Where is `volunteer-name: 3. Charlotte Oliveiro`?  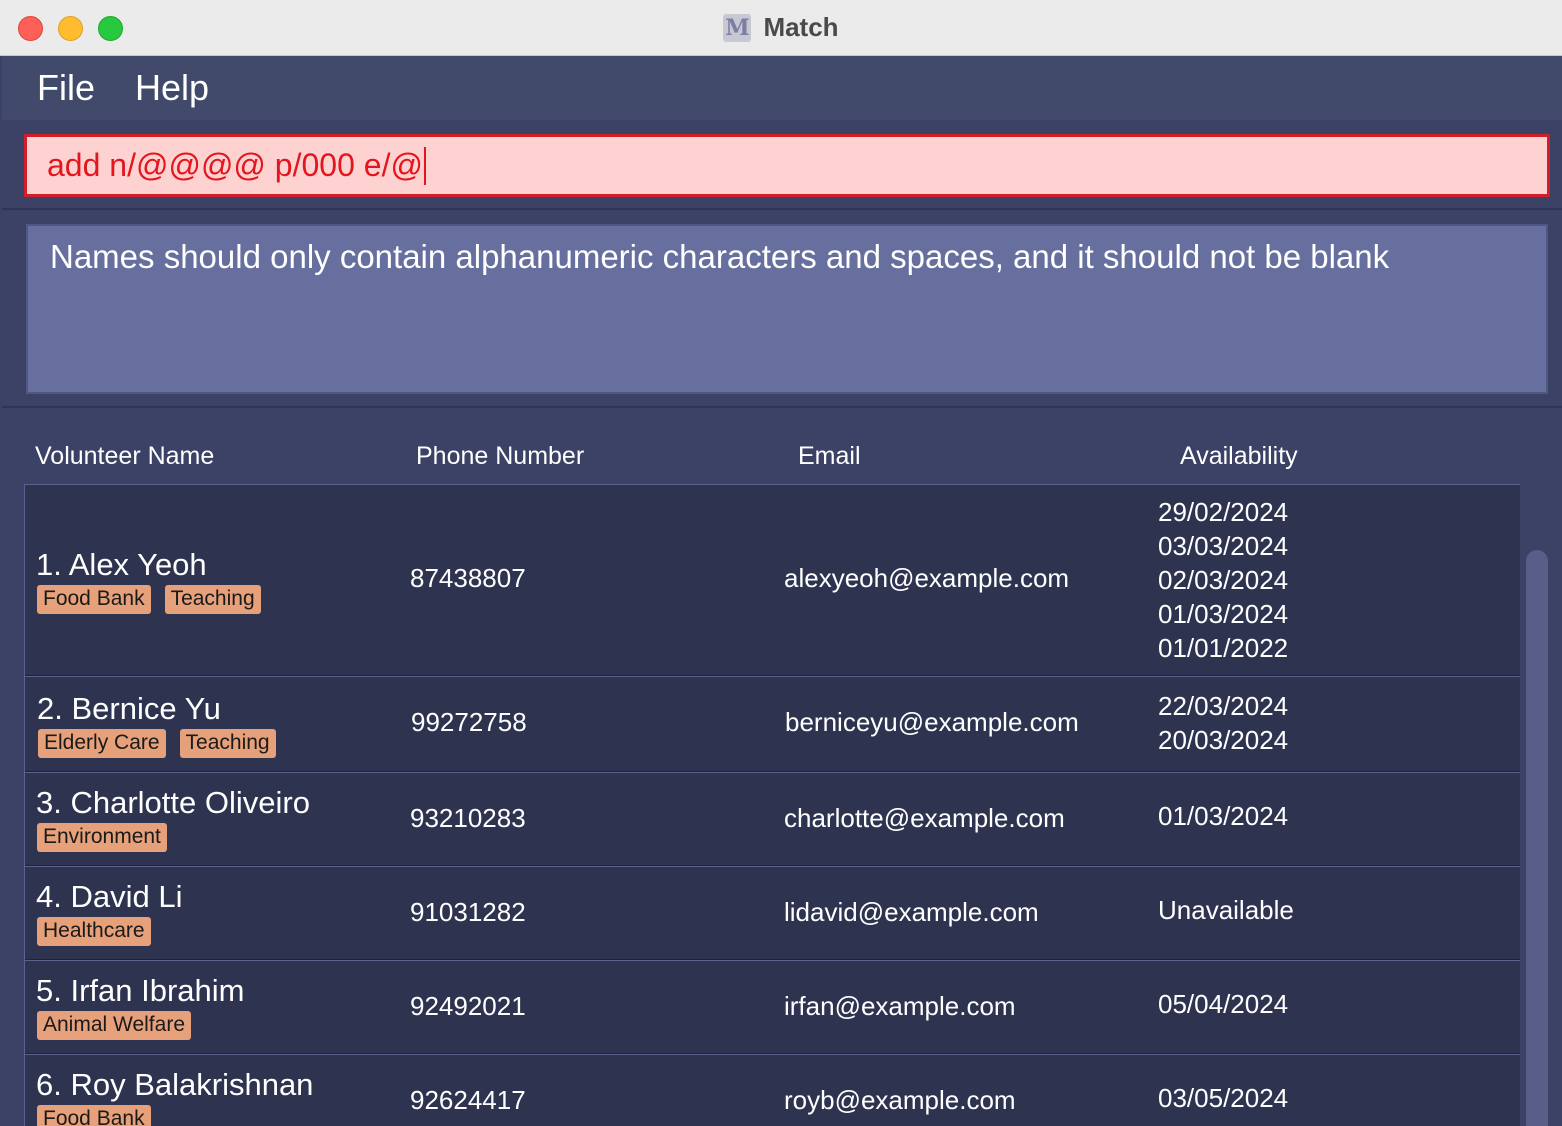 volunteer-name: 3. Charlotte Oliveiro is located at coordinates (173, 802).